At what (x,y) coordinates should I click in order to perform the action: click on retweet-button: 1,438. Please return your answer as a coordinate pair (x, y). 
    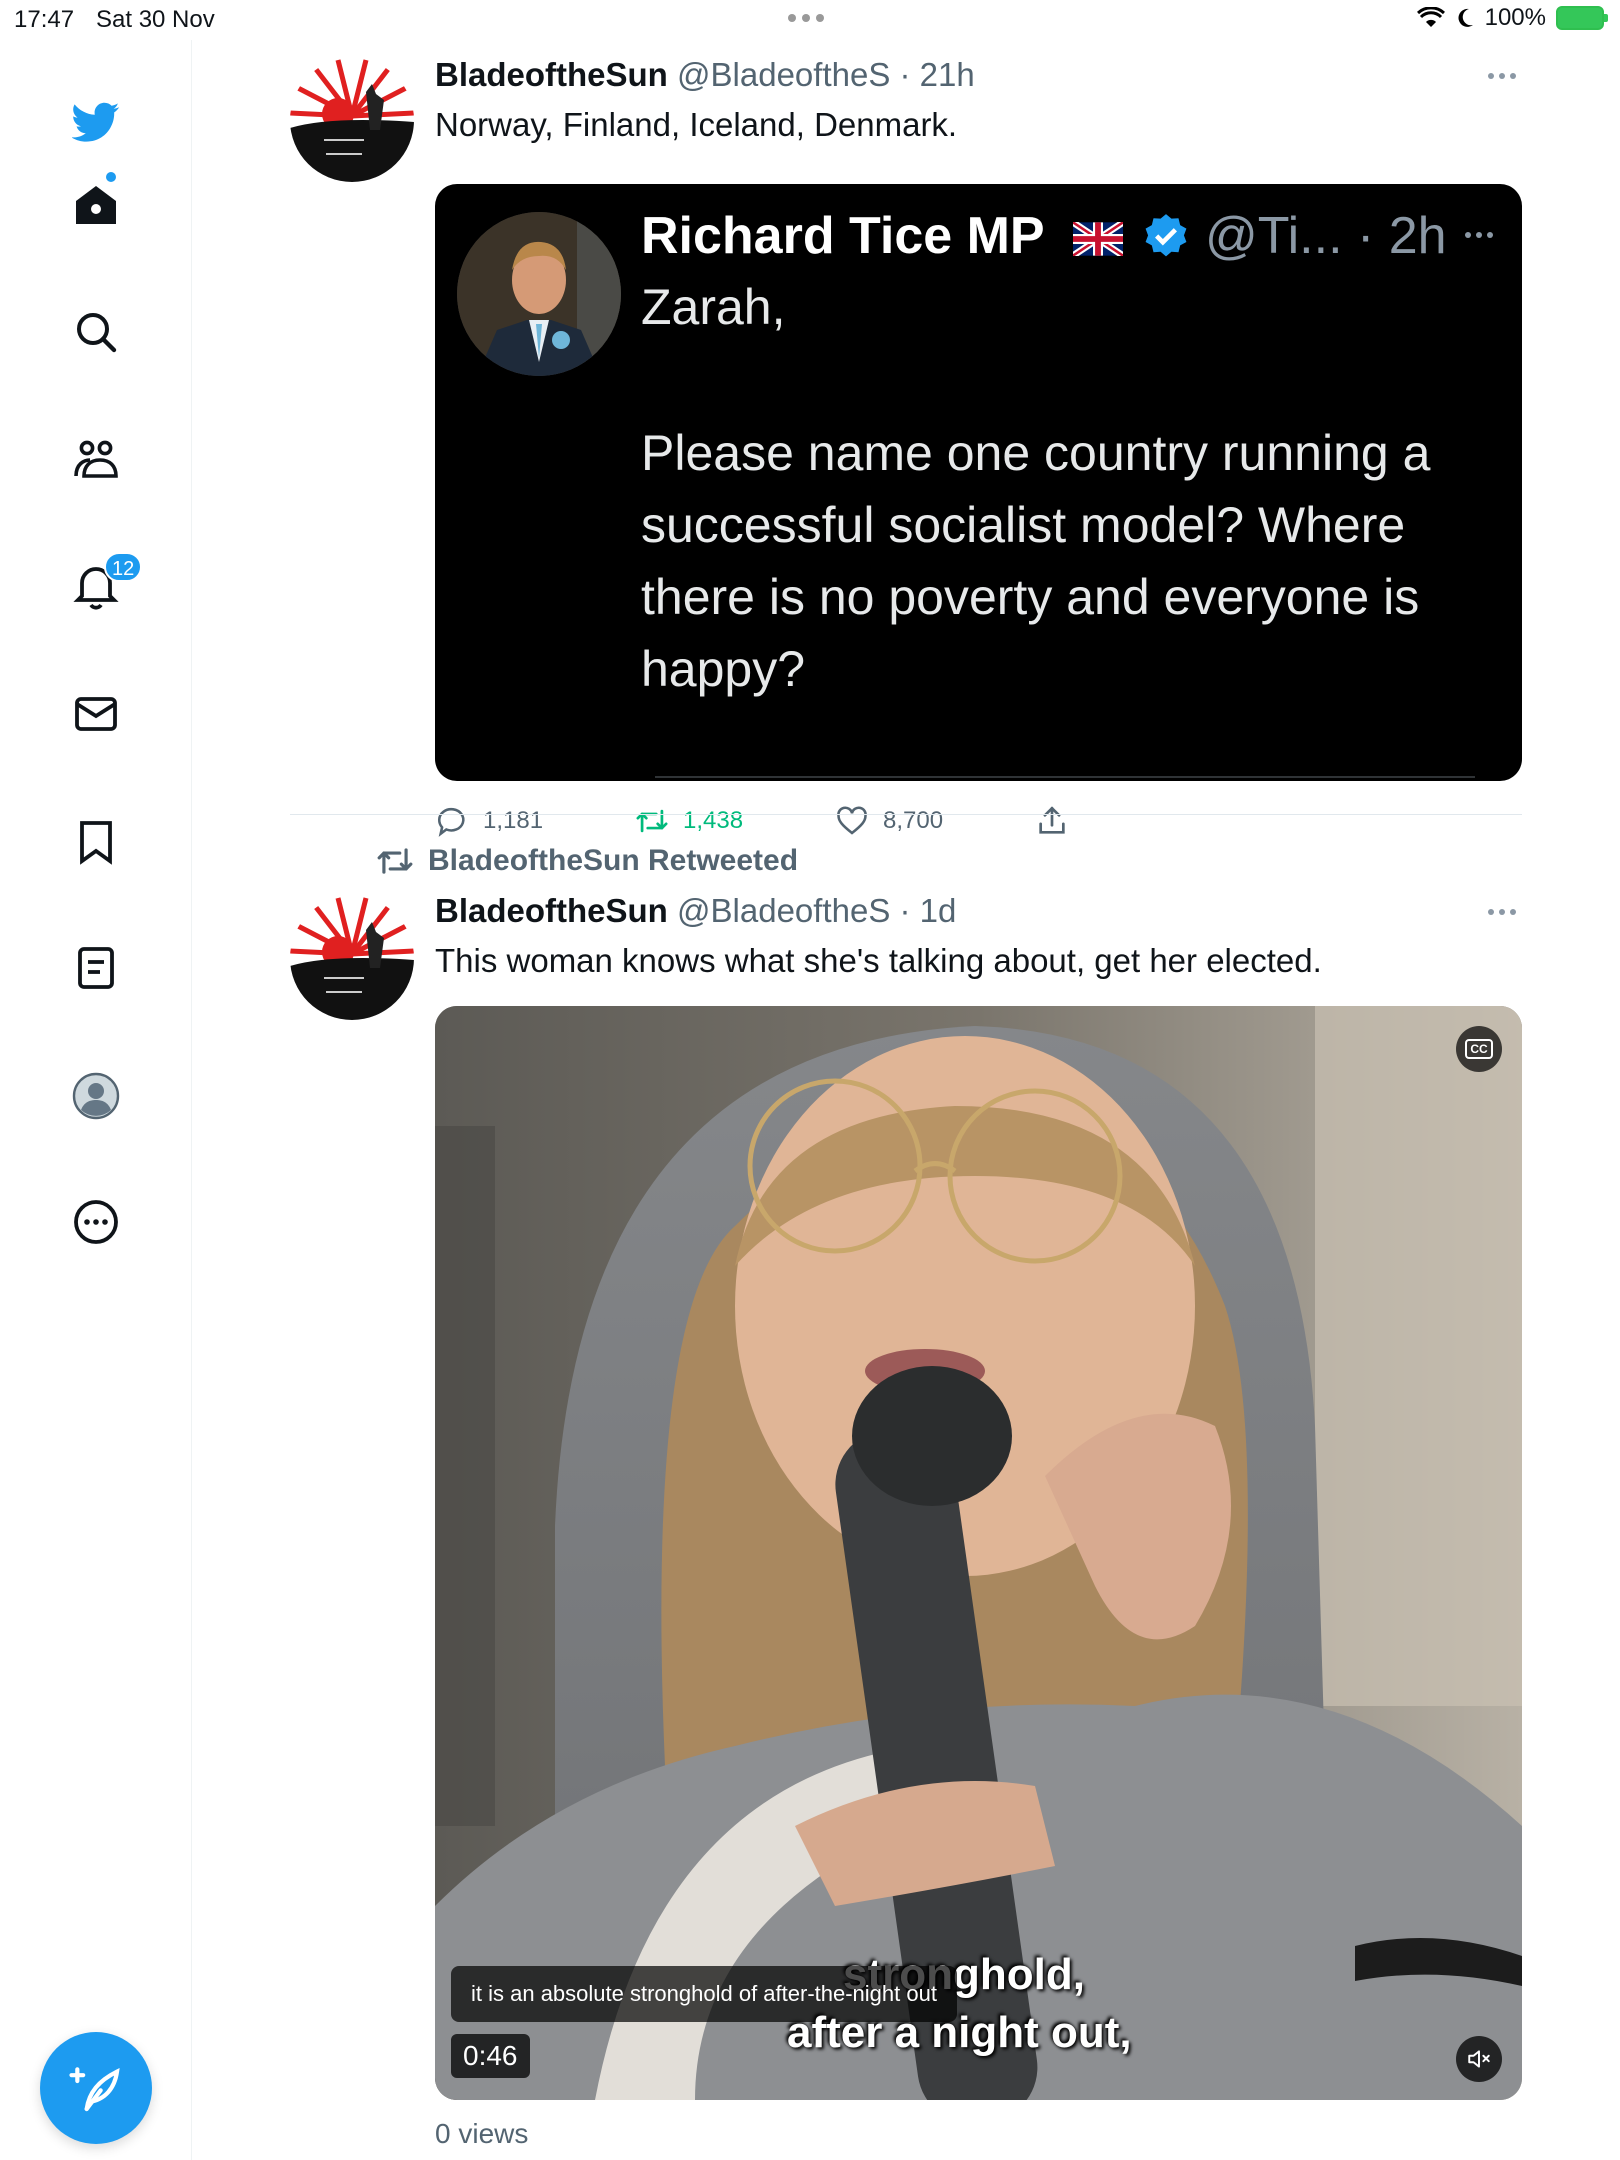
    Looking at the image, I should click on (689, 821).